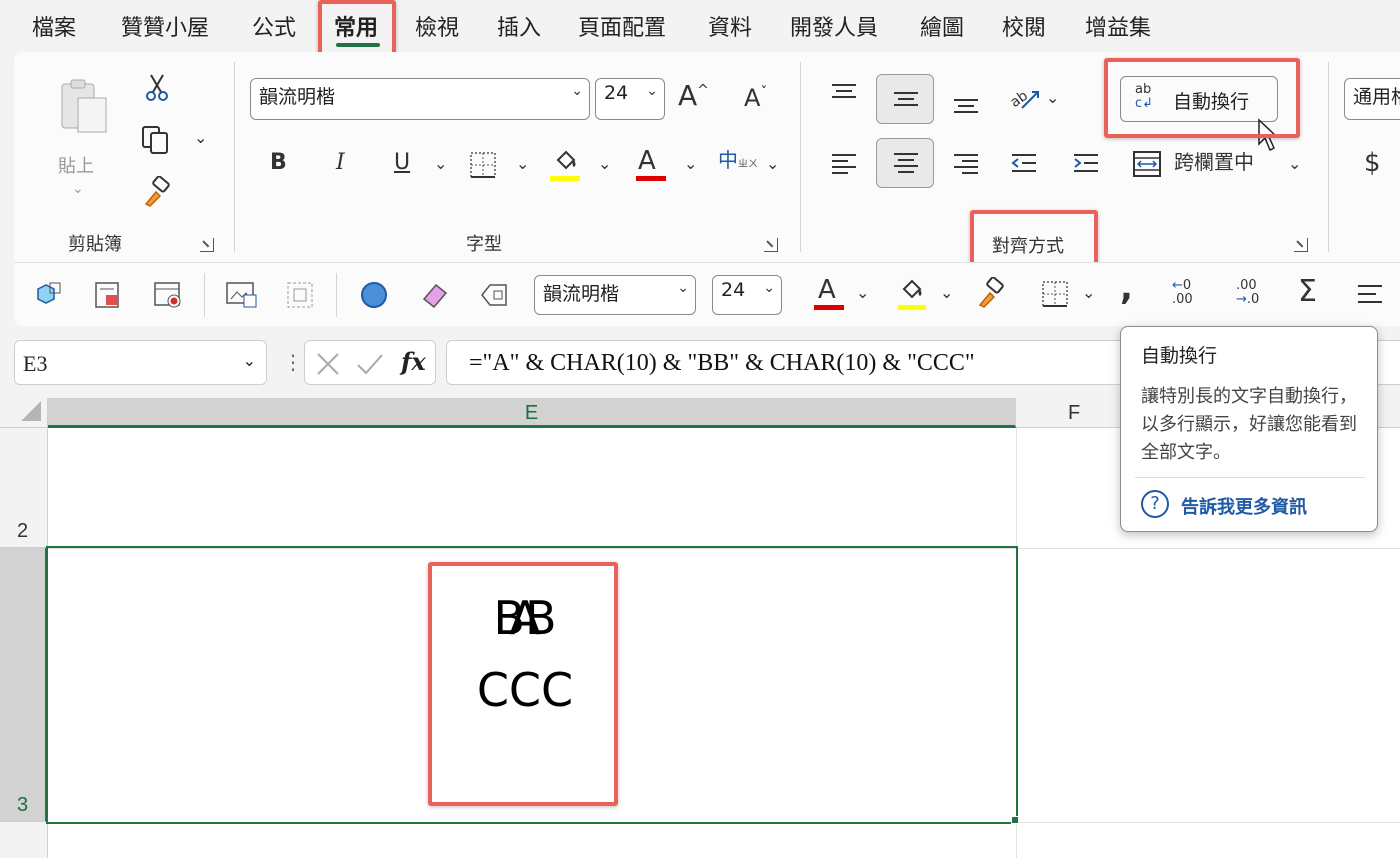  What do you see at coordinates (905, 99) in the screenshot?
I see `align-middle-button` at bounding box center [905, 99].